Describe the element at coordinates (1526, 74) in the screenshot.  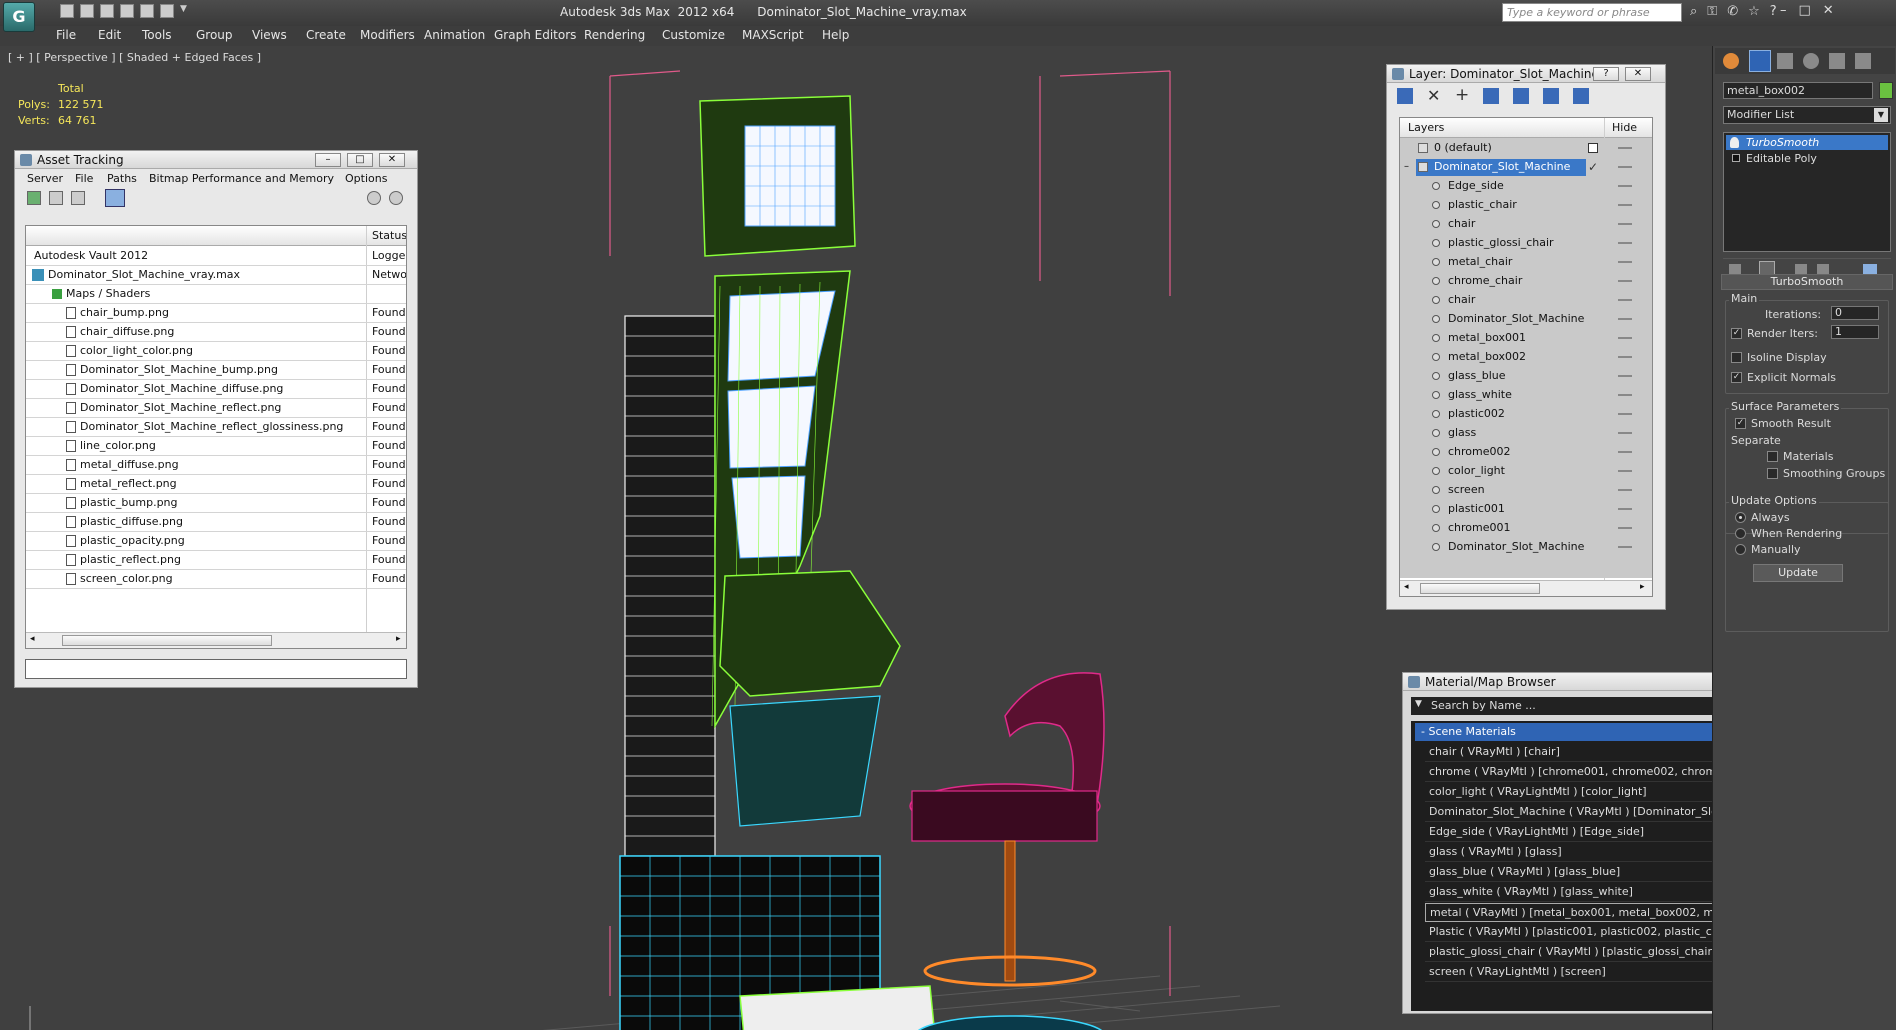
I see `layer-manager-title-bar: Layer: Dominator_Slot_Machine ? ✕` at that location.